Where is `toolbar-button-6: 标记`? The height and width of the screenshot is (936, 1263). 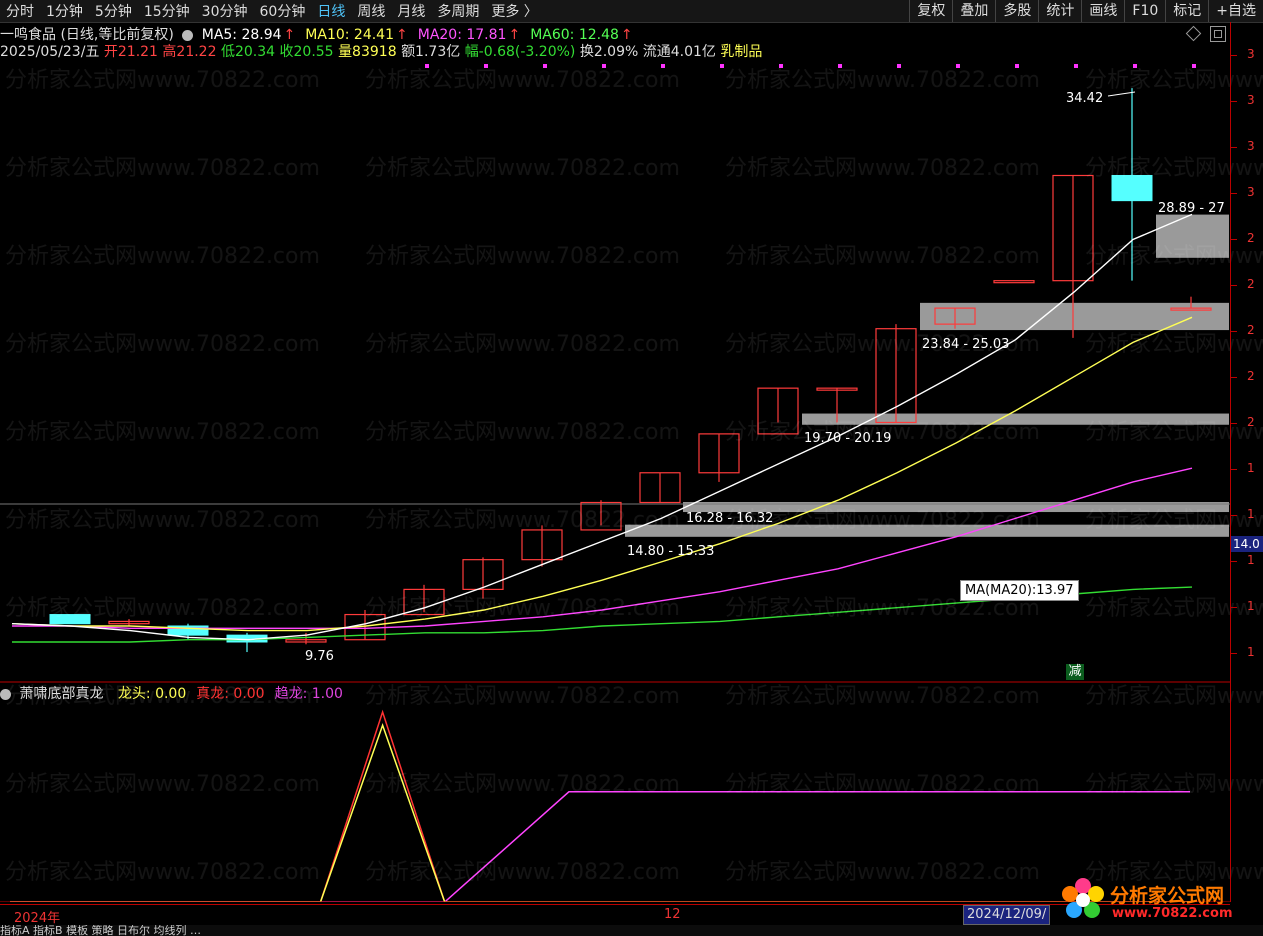
toolbar-button-6: 标记 is located at coordinates (1186, 11).